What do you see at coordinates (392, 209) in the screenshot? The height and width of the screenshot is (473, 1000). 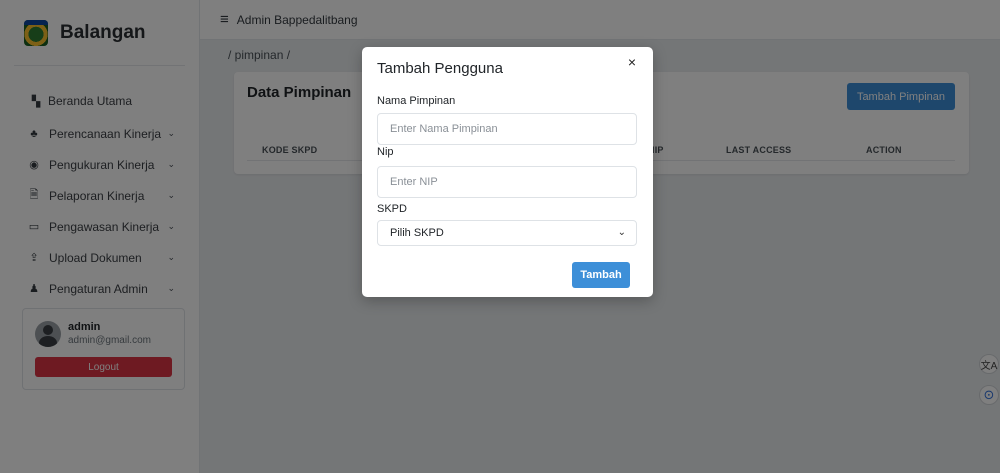 I see `skpd-label: SKPD` at bounding box center [392, 209].